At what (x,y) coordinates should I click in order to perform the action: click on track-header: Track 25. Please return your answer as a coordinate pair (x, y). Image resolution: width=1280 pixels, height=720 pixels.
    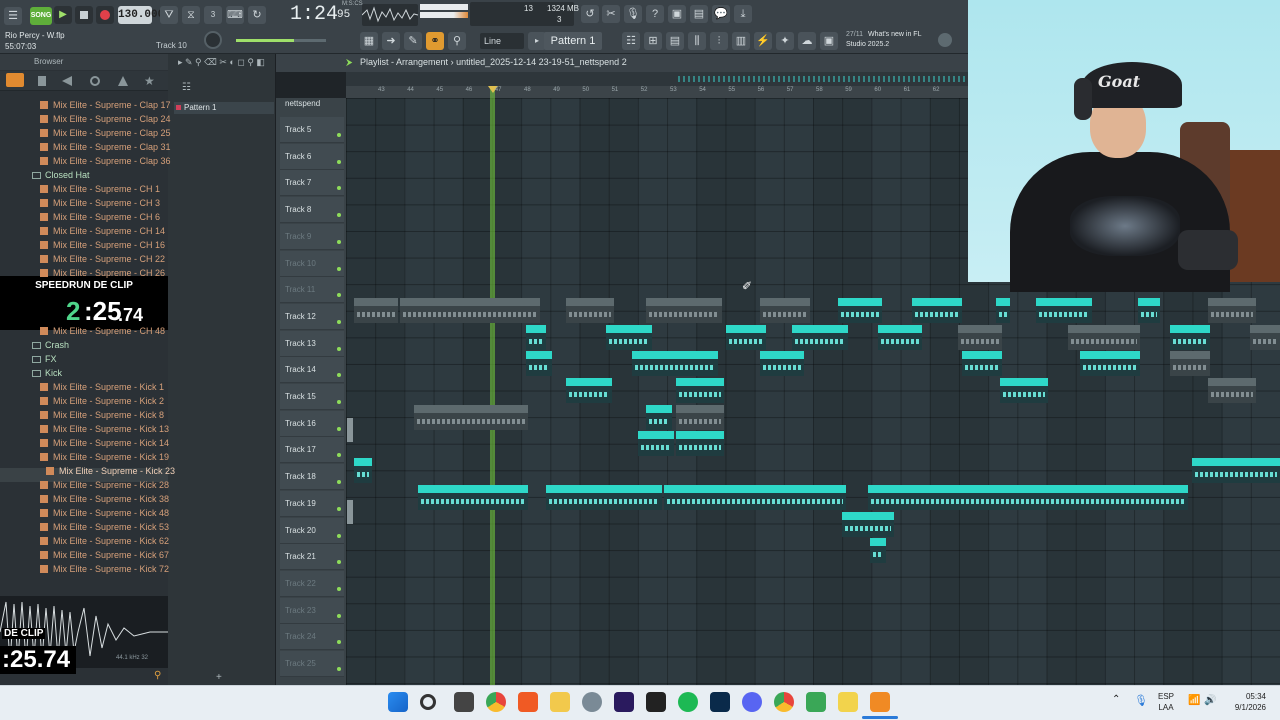
    Looking at the image, I should click on (312, 664).